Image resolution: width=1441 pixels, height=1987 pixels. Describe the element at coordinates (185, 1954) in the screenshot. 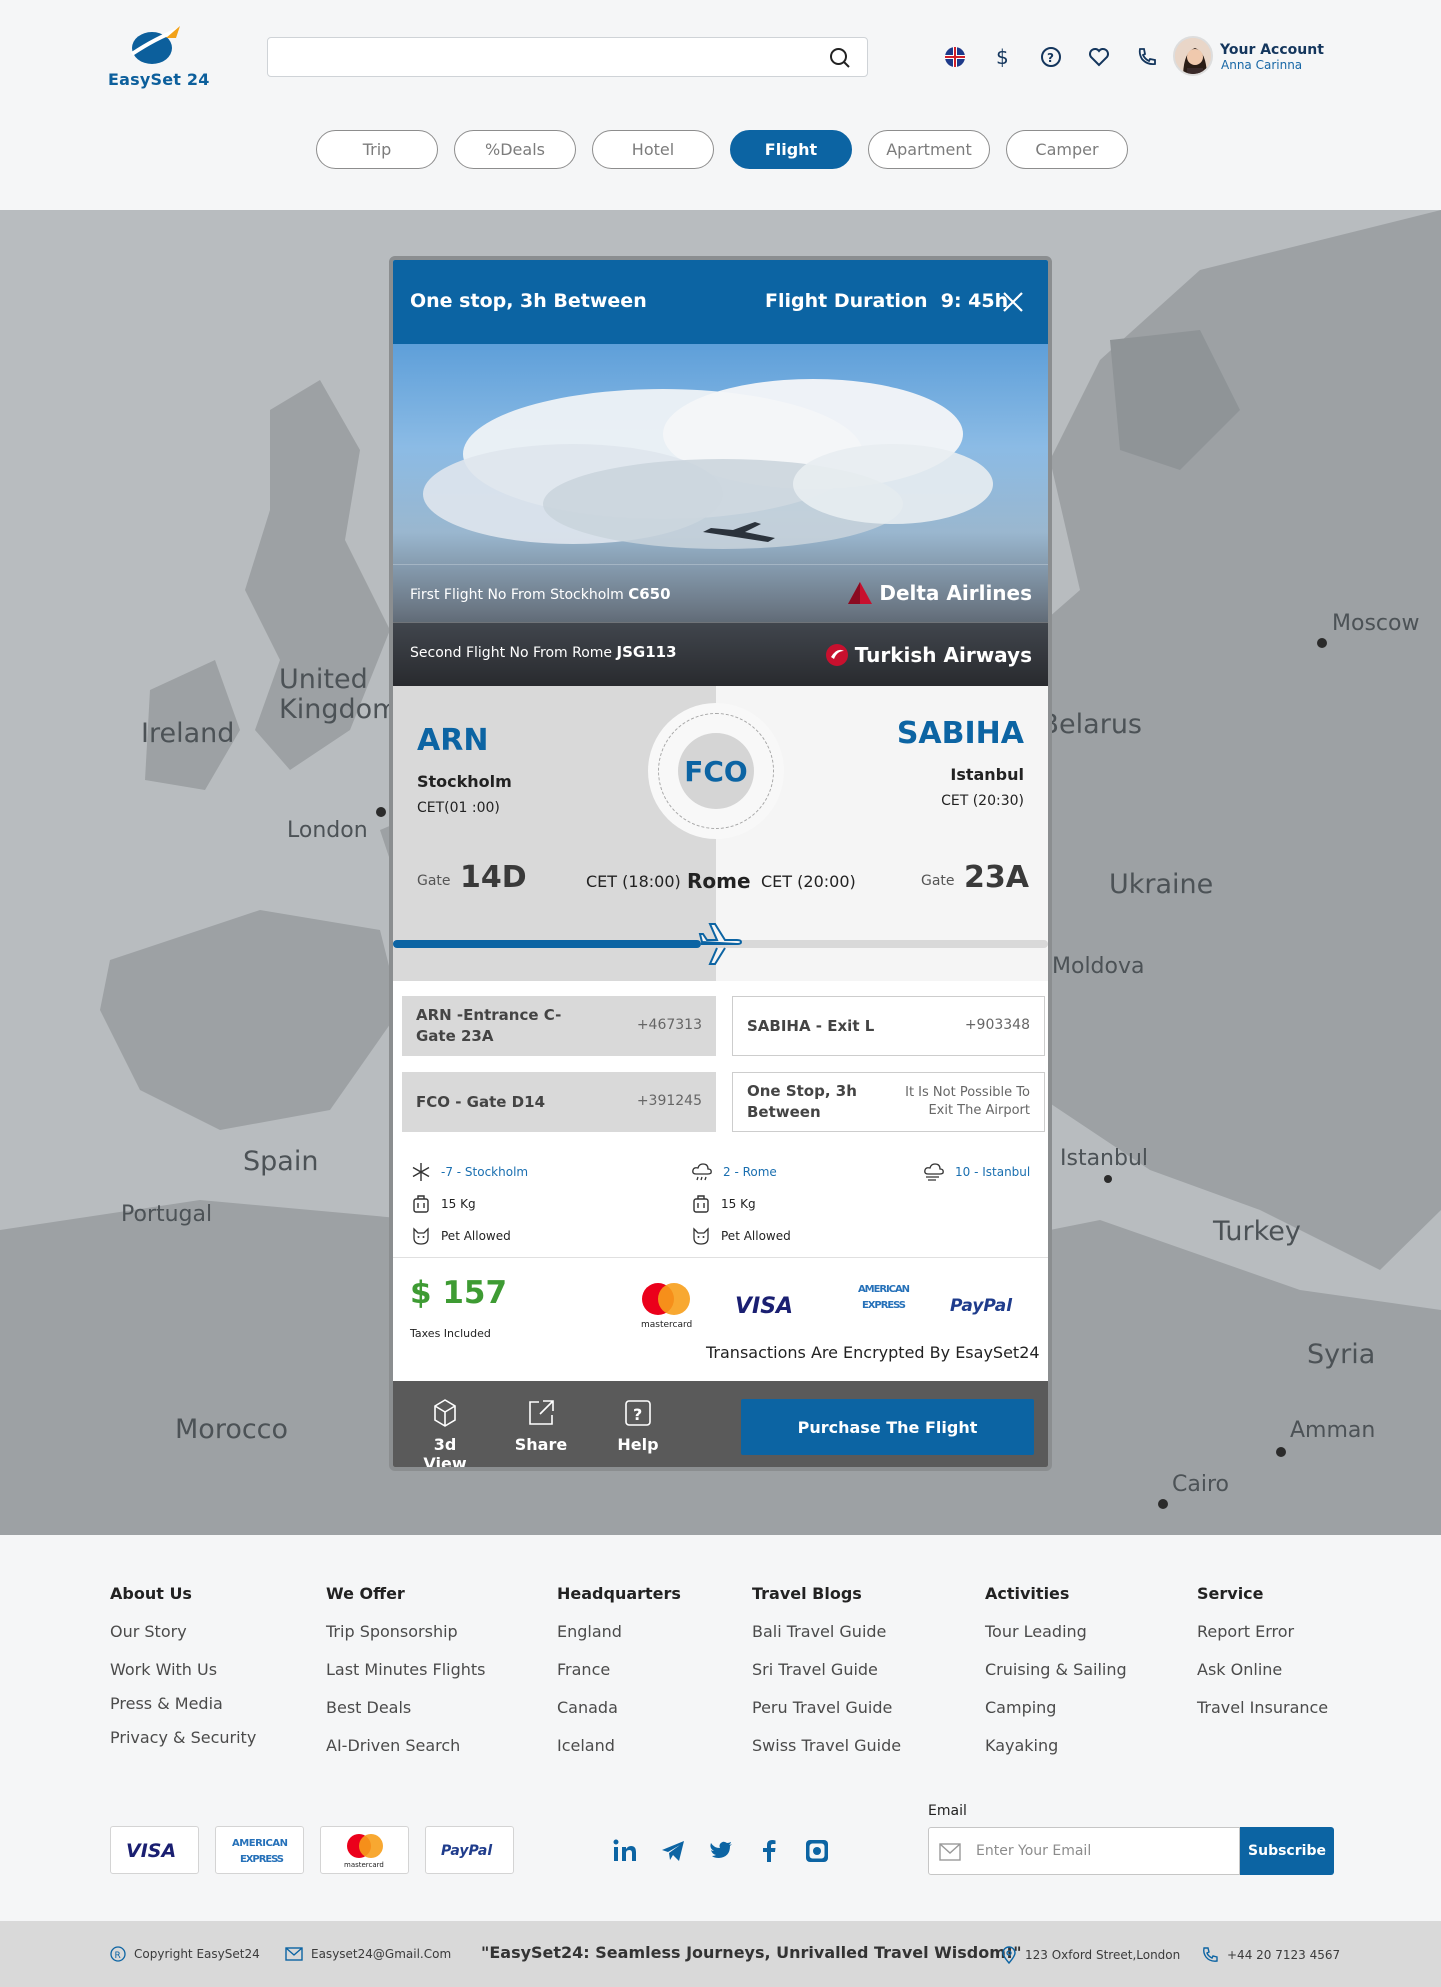

I see `copyright: R Copyright EasySet24` at that location.